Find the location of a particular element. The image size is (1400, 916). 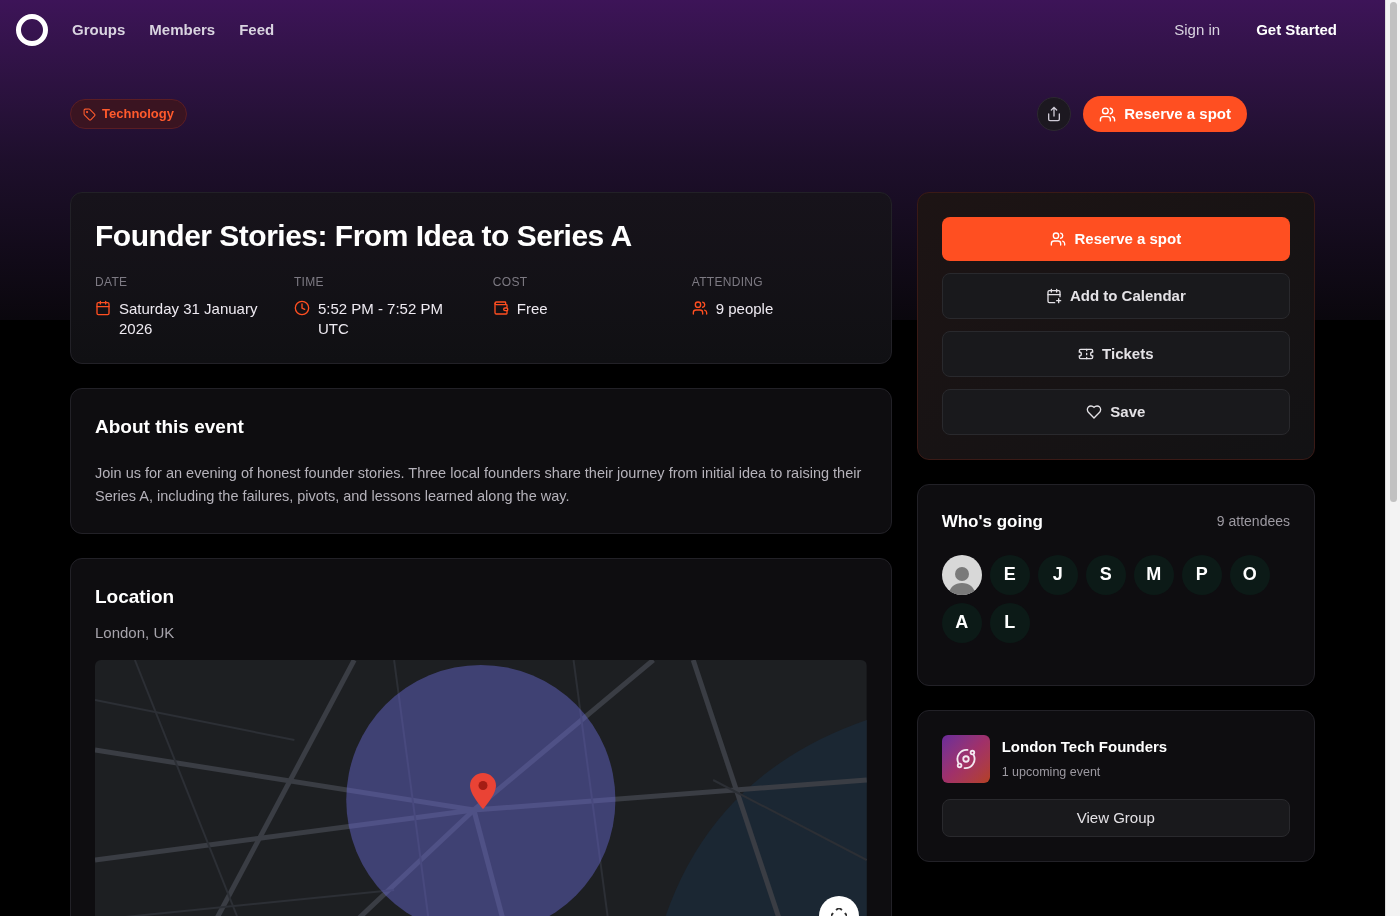

calendar-icon is located at coordinates (103, 308).